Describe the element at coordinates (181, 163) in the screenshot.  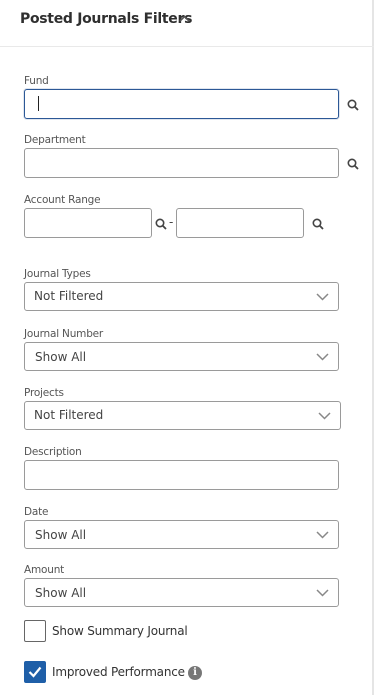
I see `department-input` at that location.